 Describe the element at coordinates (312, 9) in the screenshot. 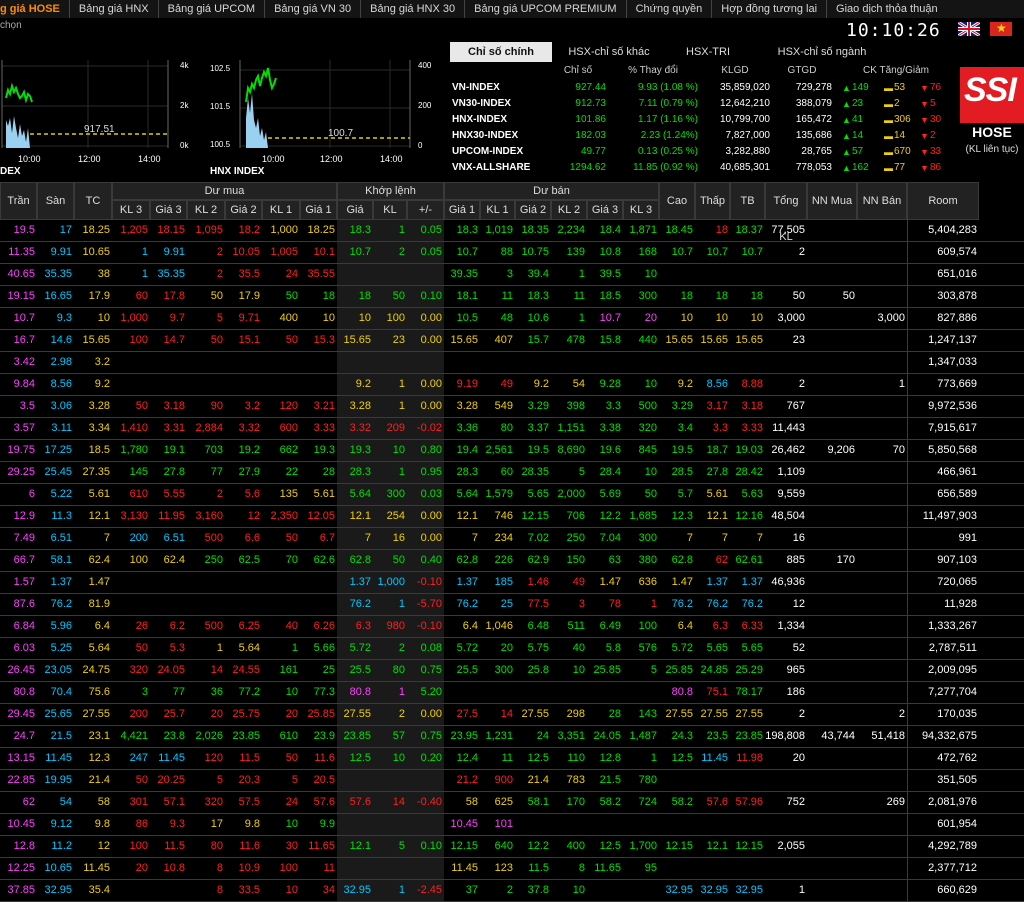

I see `nav-item: Bảng giá VN 30` at that location.